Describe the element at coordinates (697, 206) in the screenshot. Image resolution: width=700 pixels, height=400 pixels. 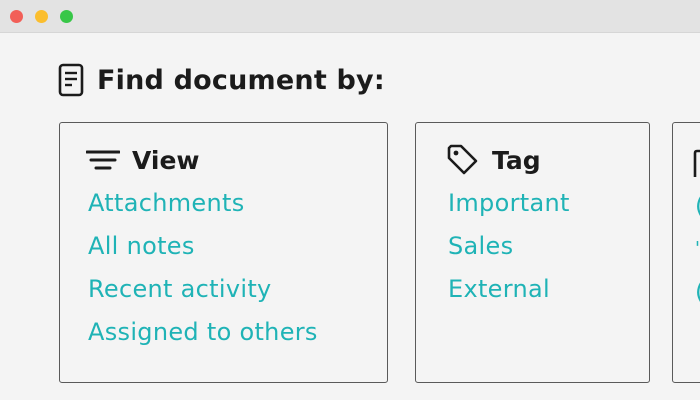
I see `partial-link-1: (` at that location.